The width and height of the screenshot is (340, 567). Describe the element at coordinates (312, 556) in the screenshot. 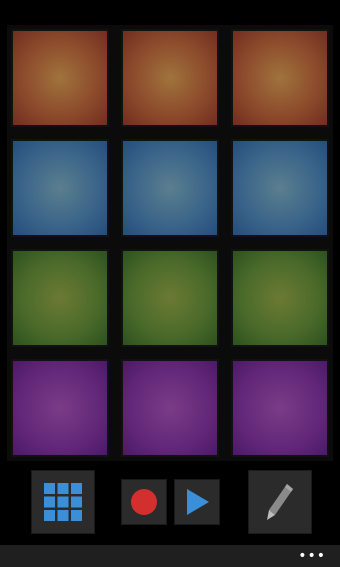

I see `more-options-button: •••` at that location.